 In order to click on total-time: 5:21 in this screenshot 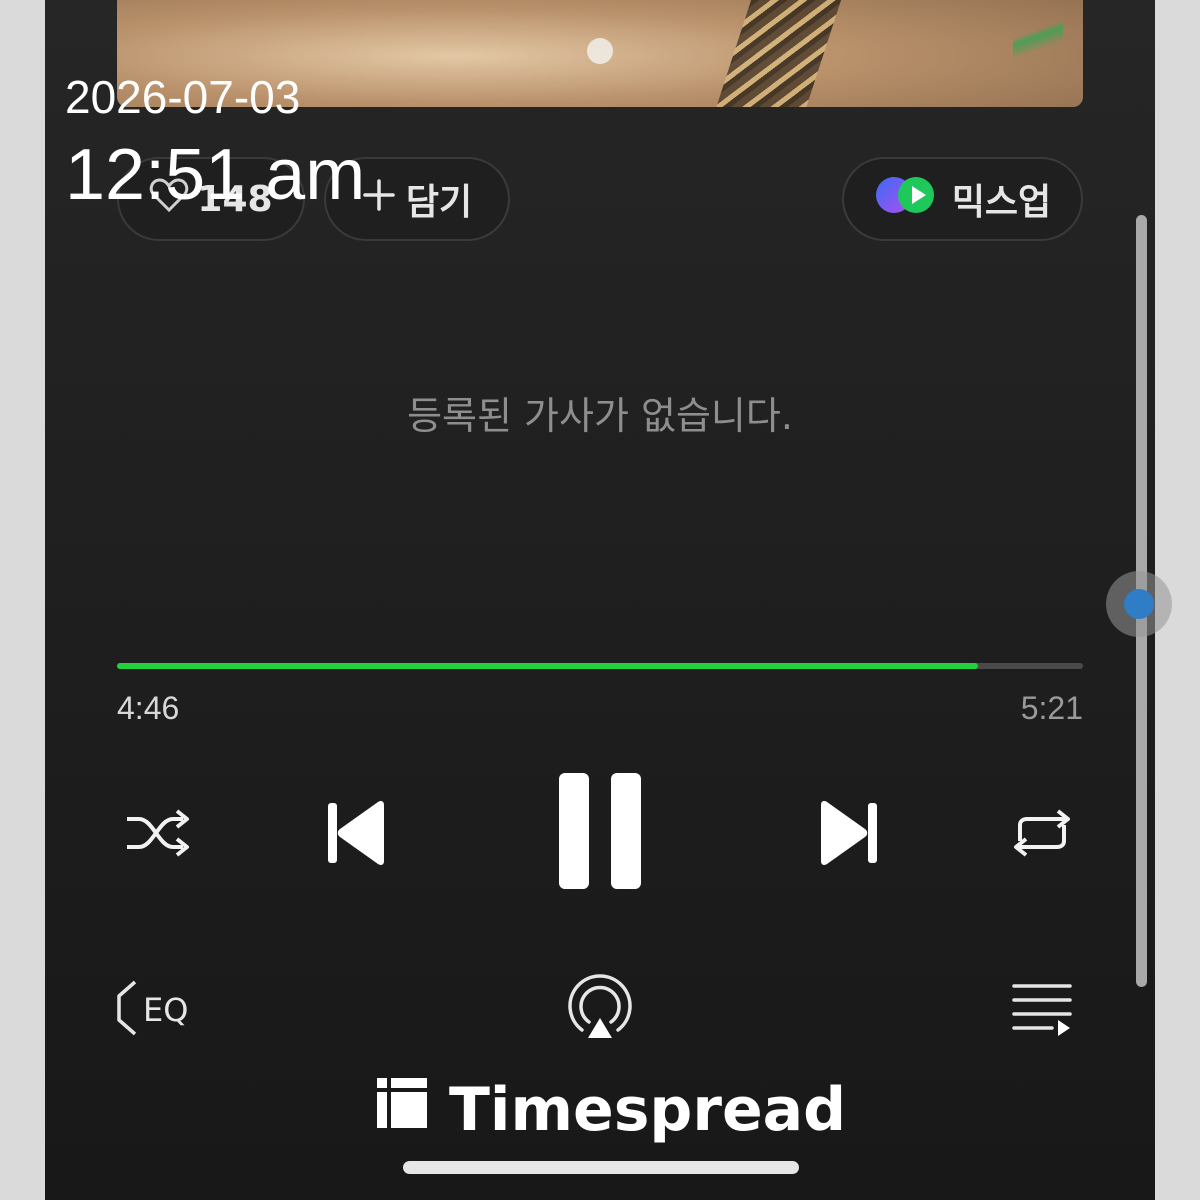, I will do `click(1051, 708)`.